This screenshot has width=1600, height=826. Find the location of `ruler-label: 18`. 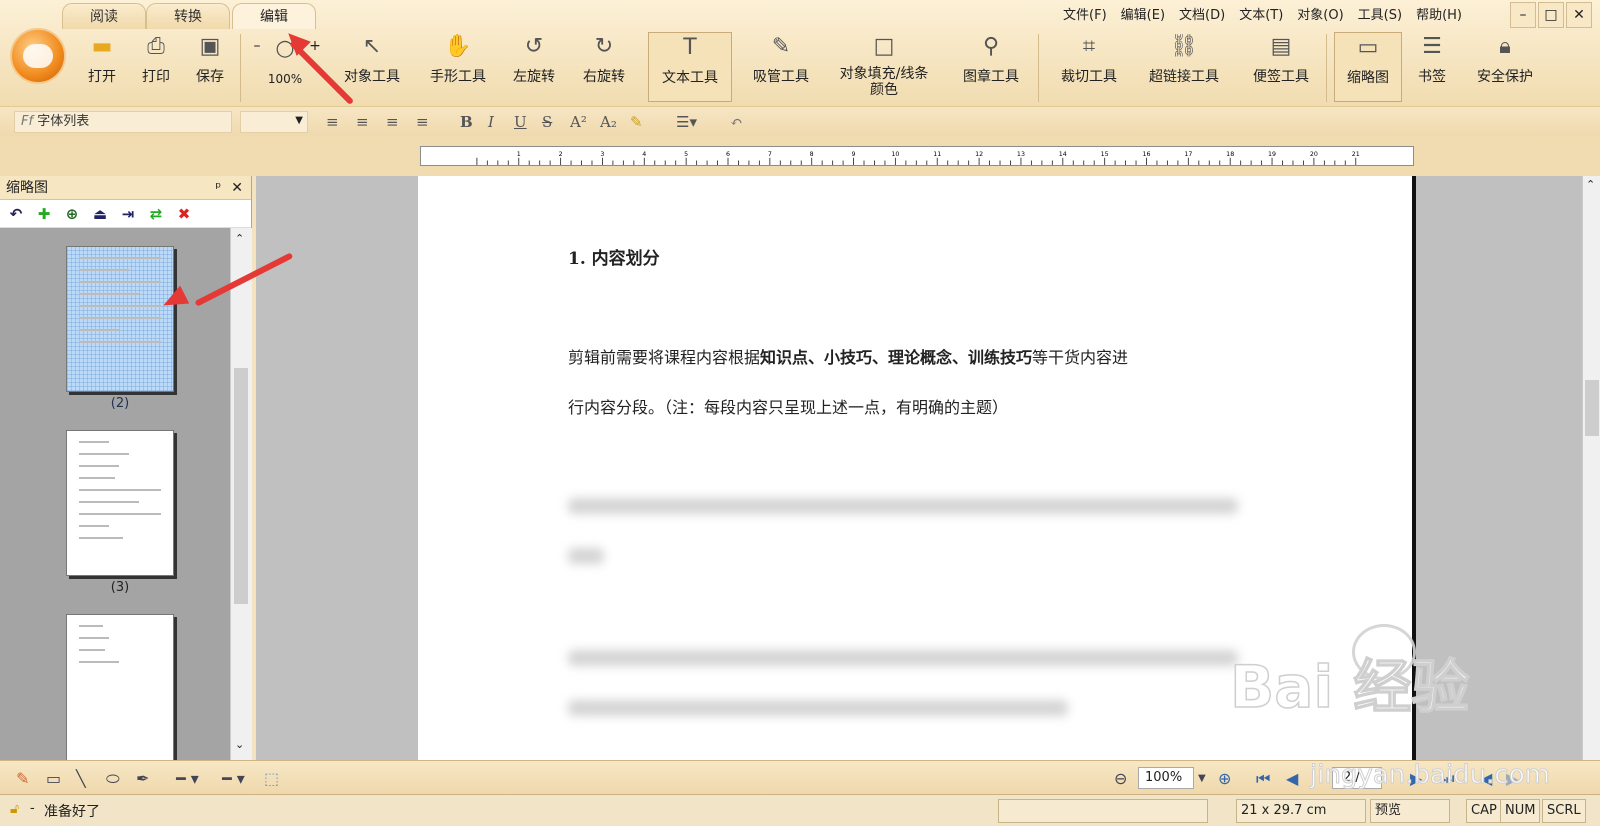

ruler-label: 18 is located at coordinates (1230, 154).